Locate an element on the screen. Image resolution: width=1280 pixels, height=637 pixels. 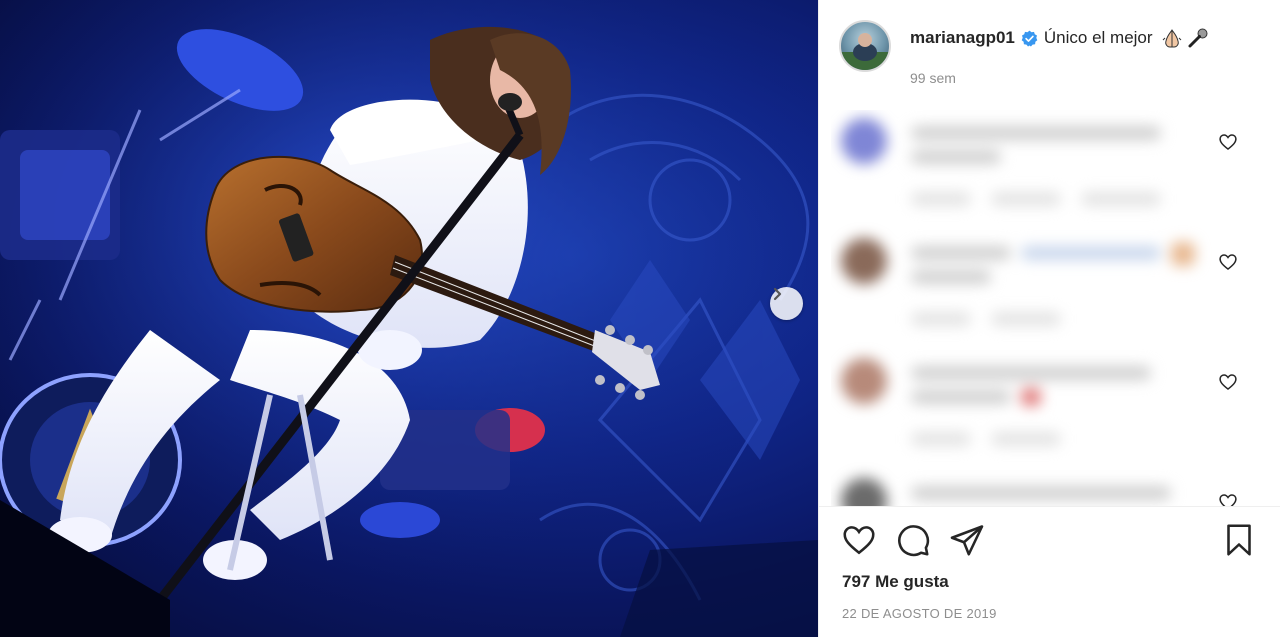
praying-hands-emoji-icon is located at coordinates (1171, 38).